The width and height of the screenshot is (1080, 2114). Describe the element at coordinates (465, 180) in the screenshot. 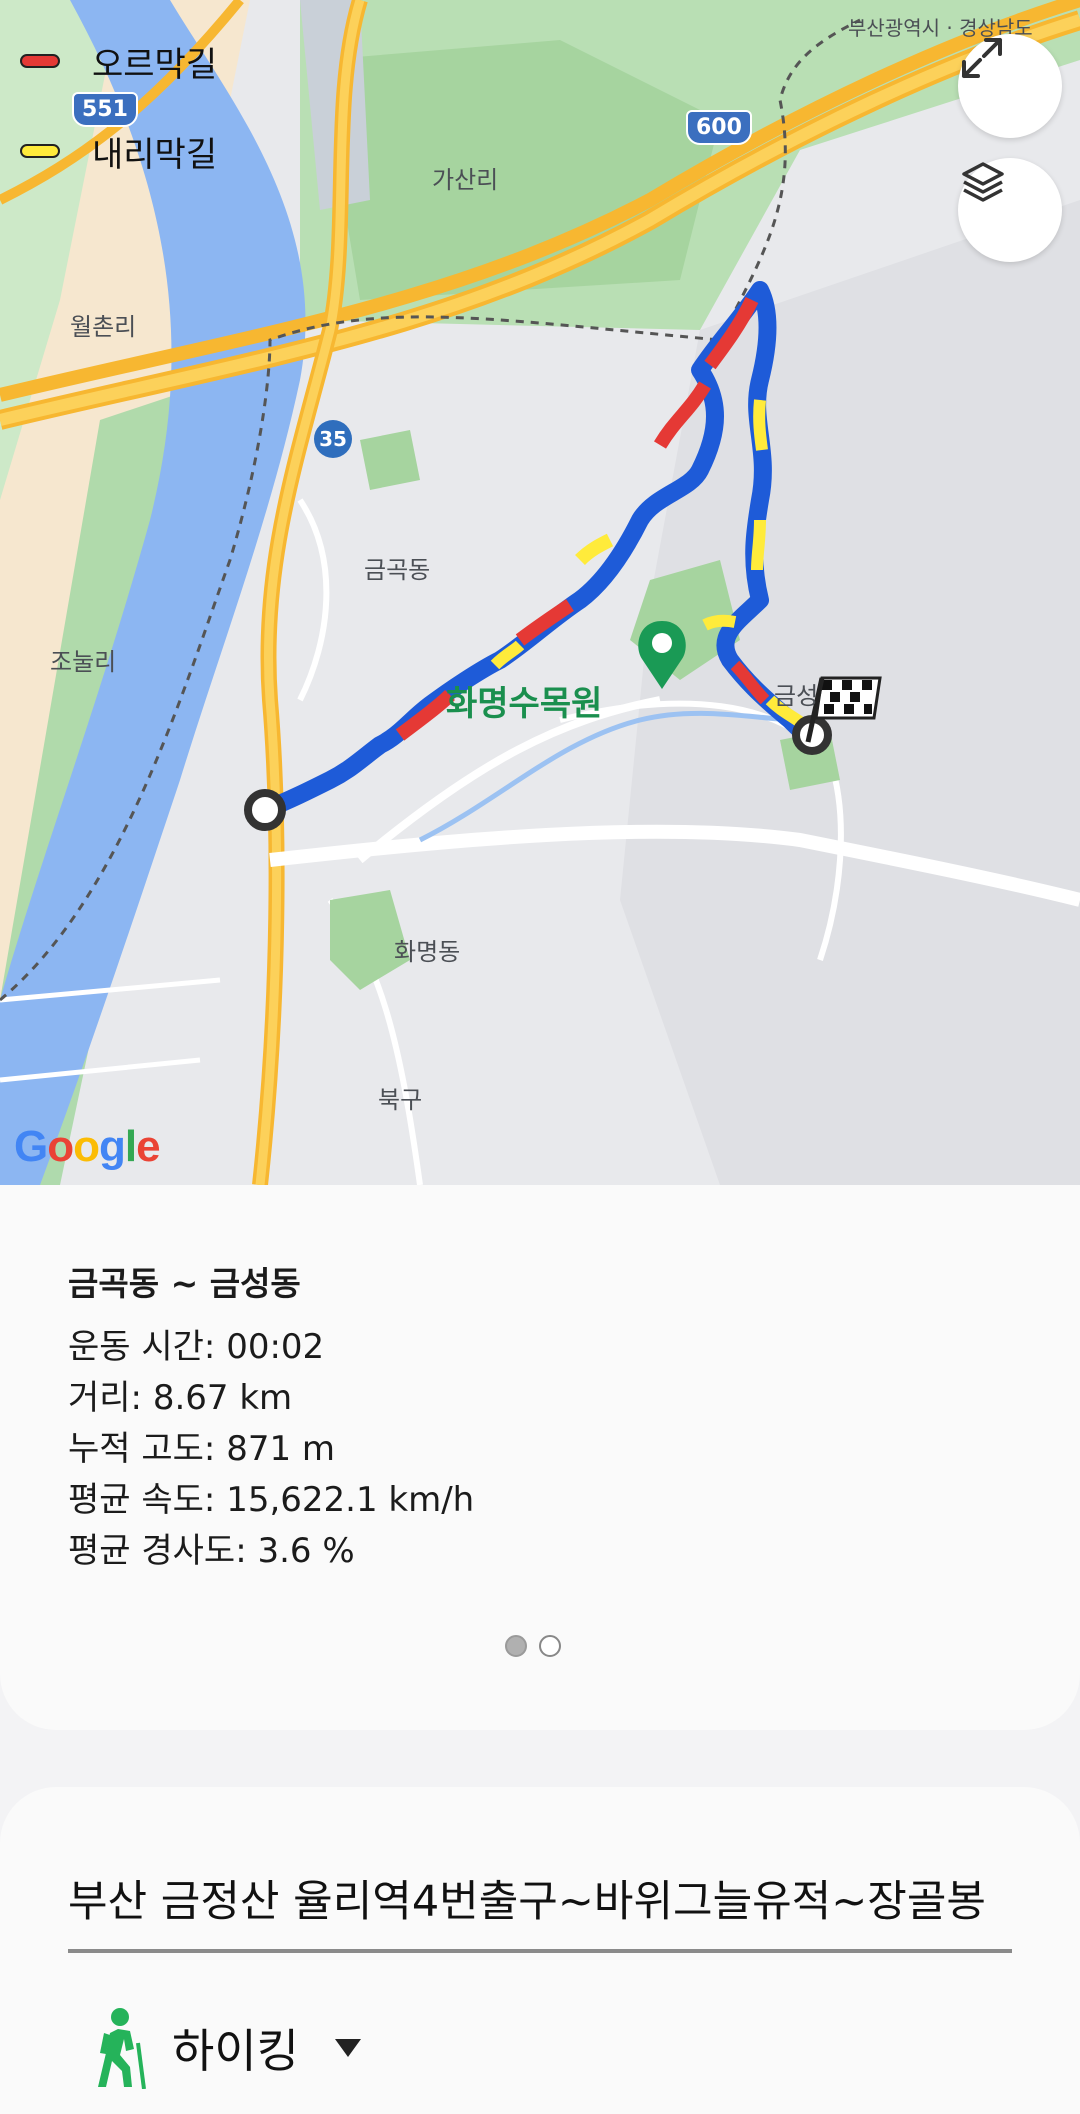

I see `map-label-gasan: 가산리` at that location.